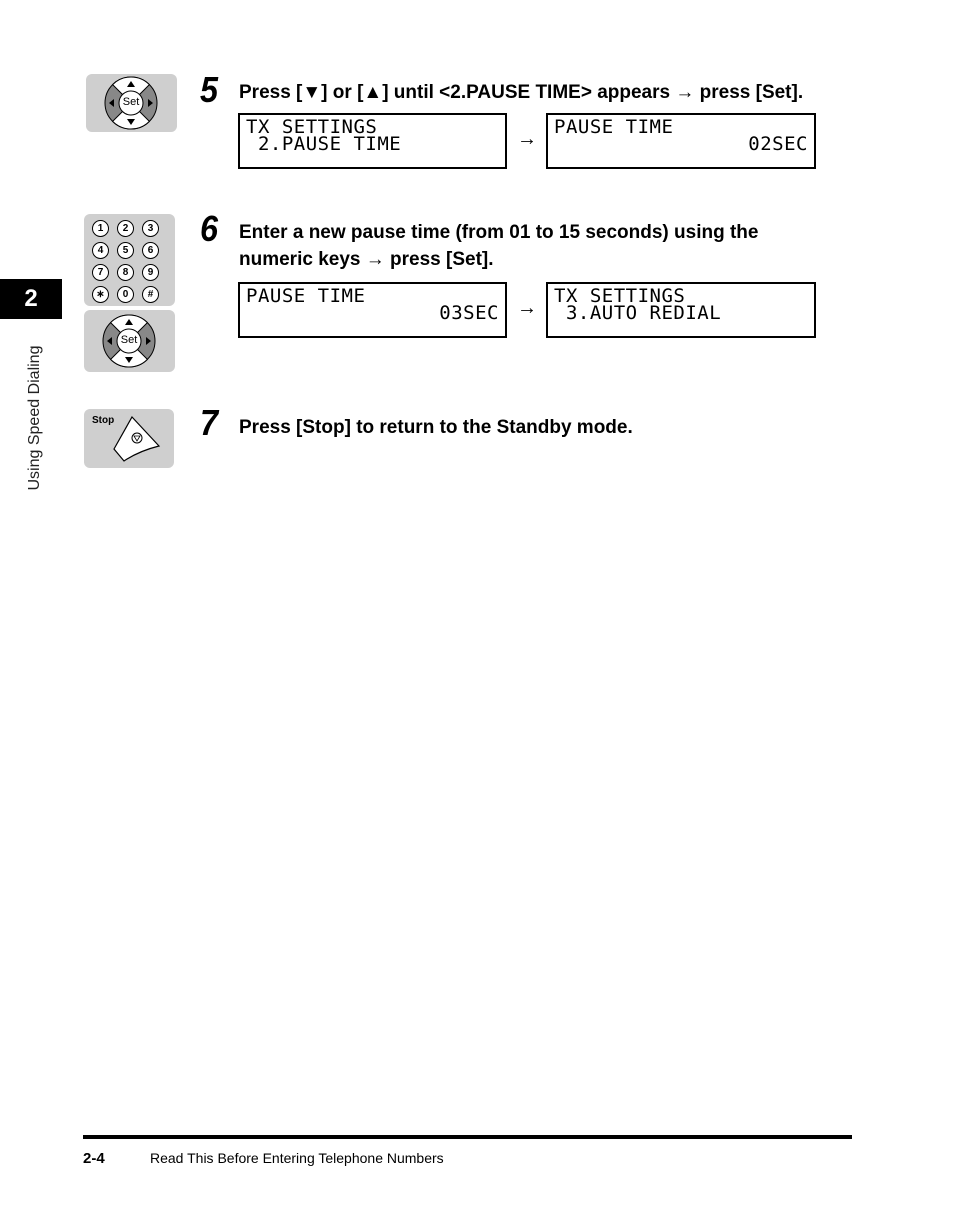  I want to click on numeric-key-icon: 1, so click(100, 228).